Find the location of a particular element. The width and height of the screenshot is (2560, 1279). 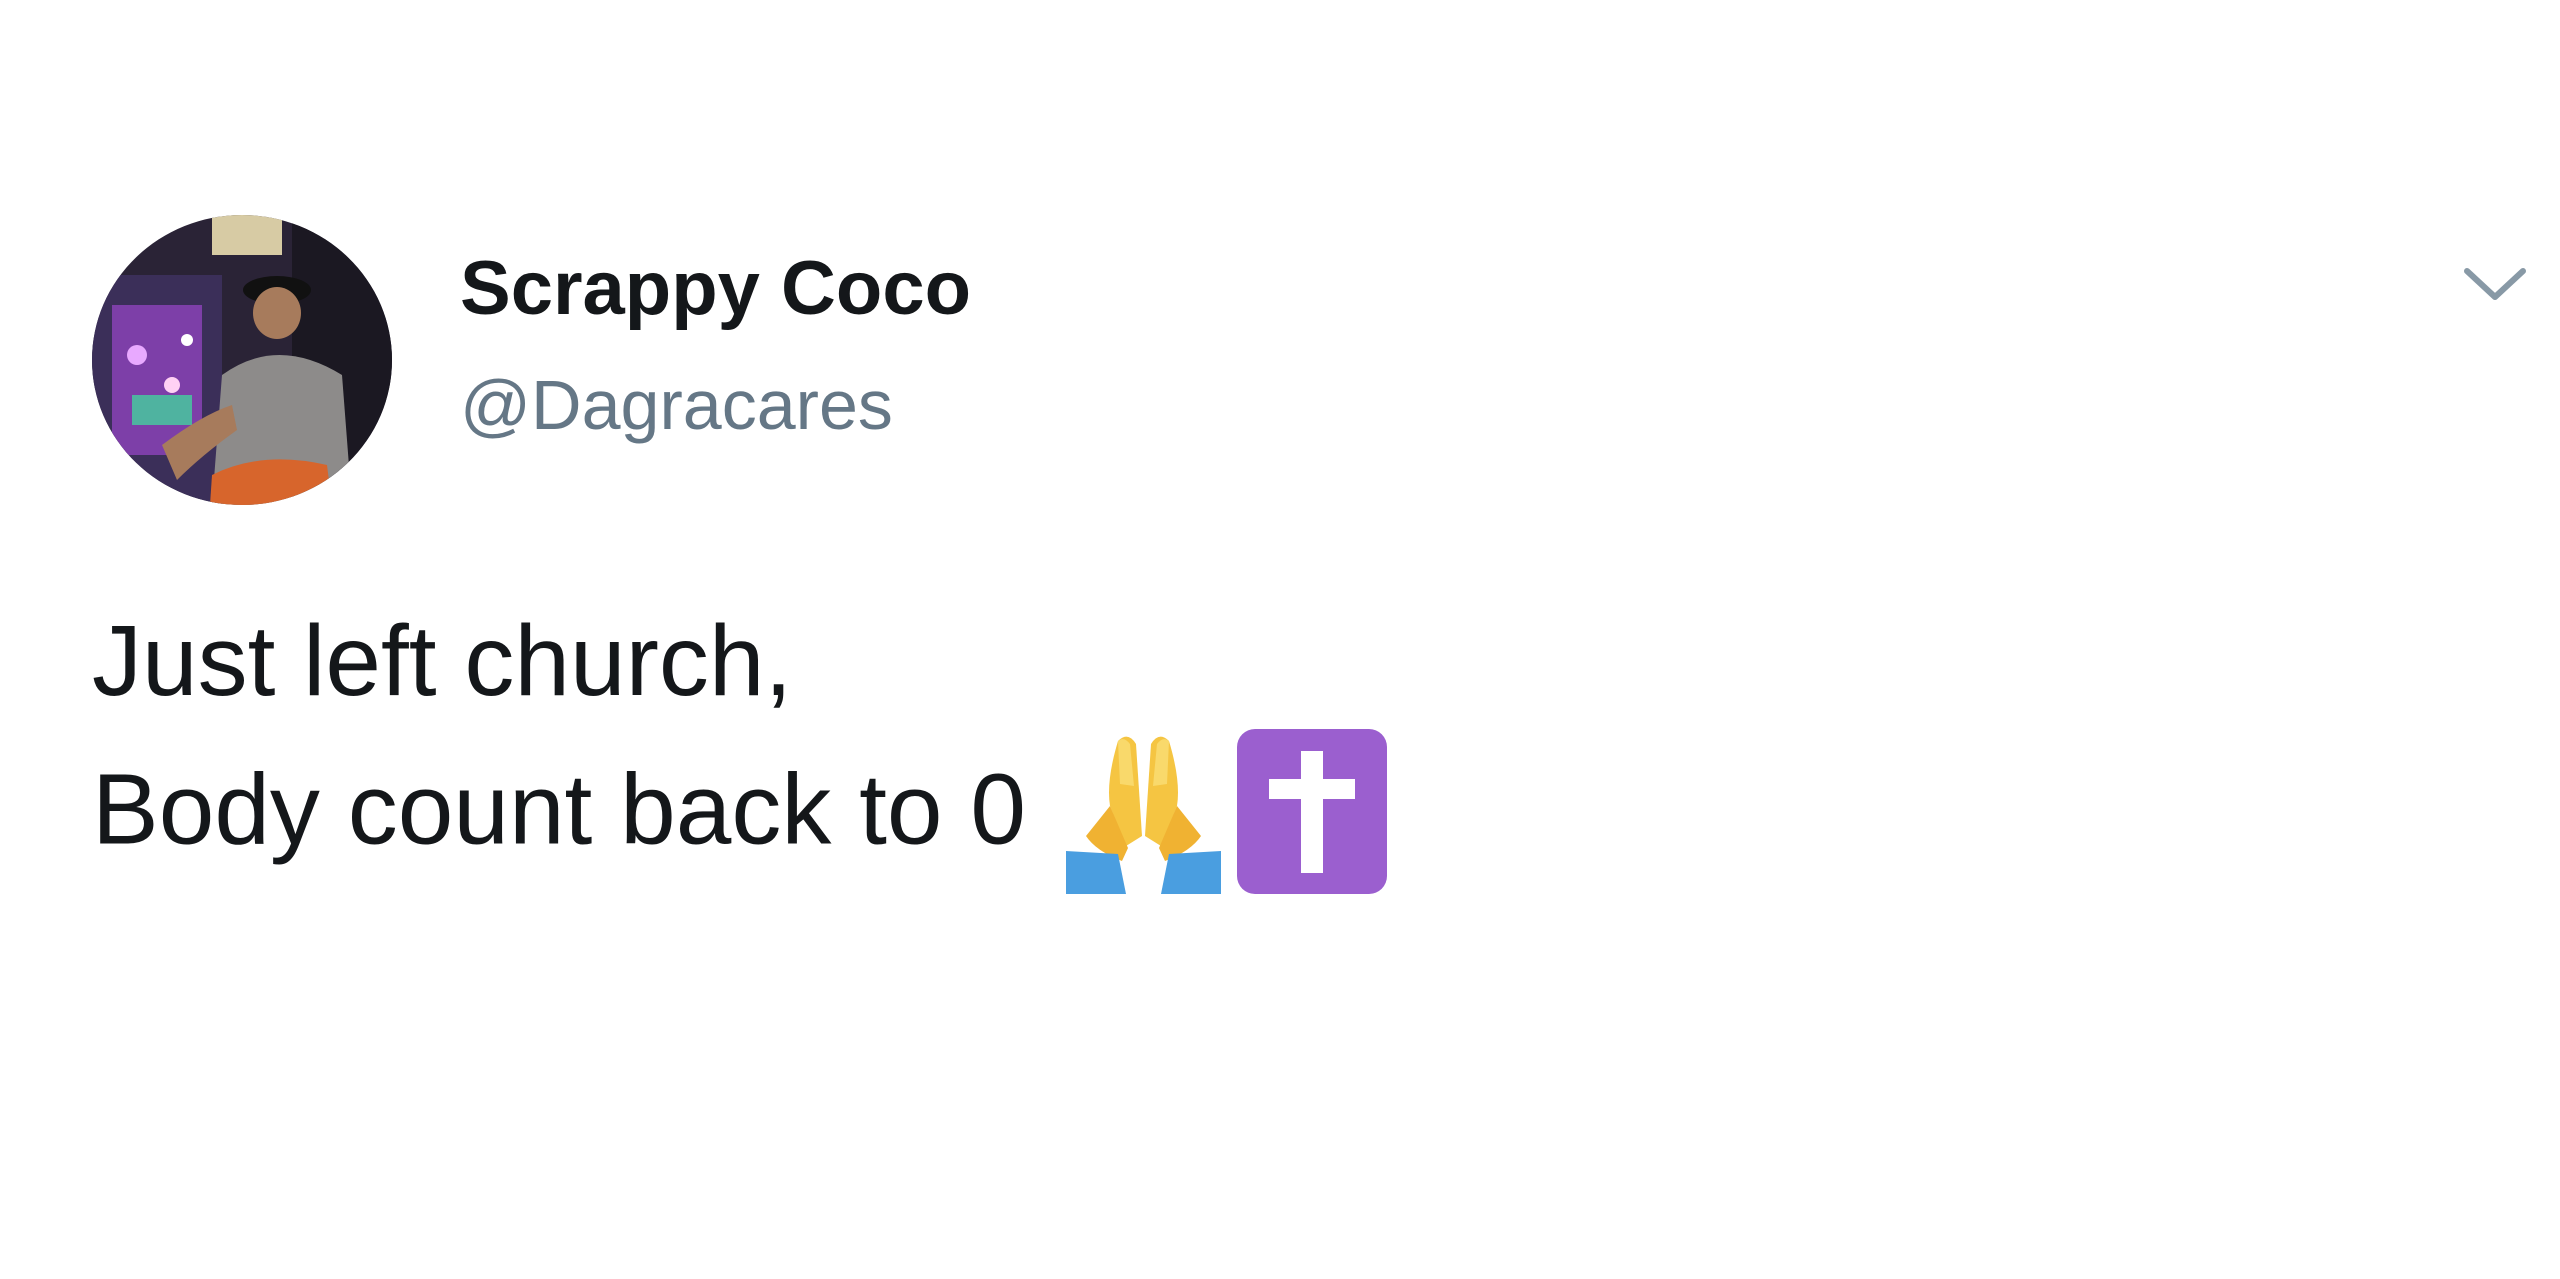

latin-cross-emoji-icon is located at coordinates (1311, 811).